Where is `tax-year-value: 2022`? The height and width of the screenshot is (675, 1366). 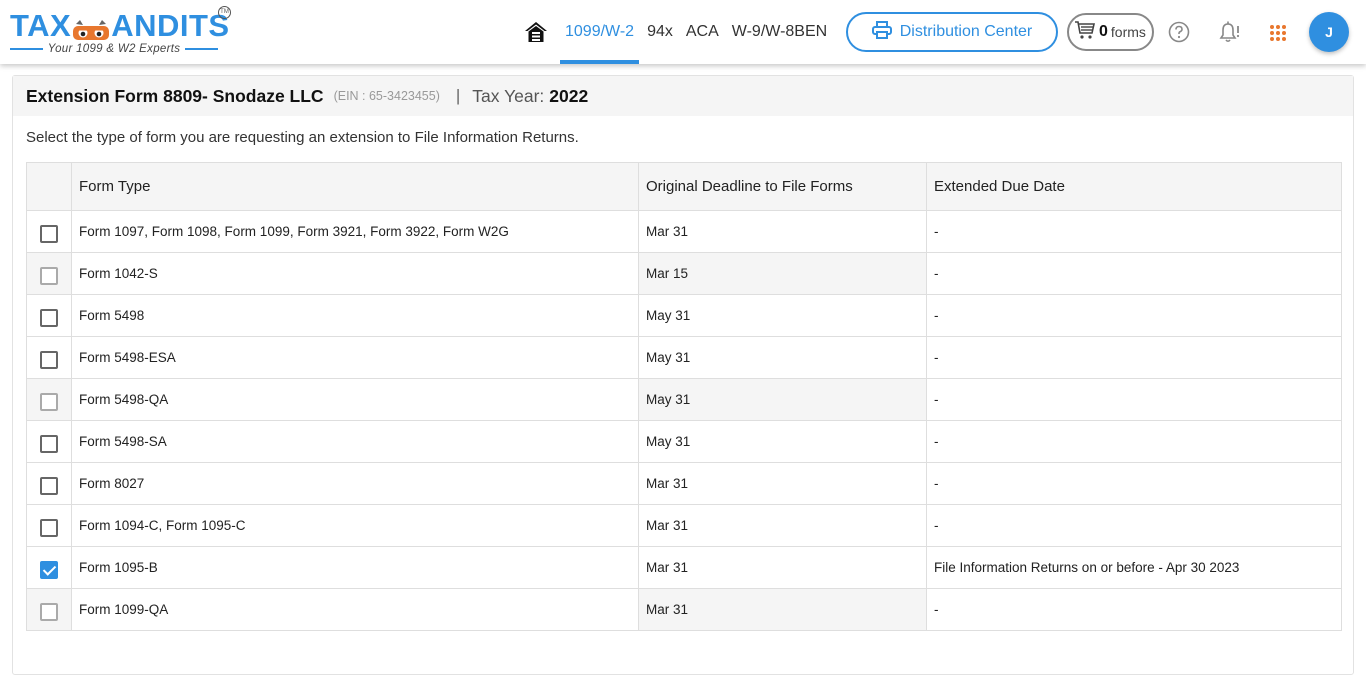 tax-year-value: 2022 is located at coordinates (569, 95).